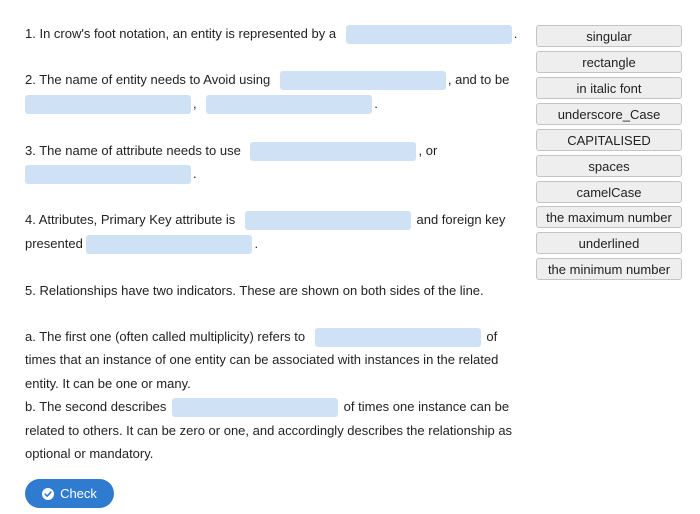  What do you see at coordinates (54, 243) in the screenshot?
I see `question-4-line2-text: presented` at bounding box center [54, 243].